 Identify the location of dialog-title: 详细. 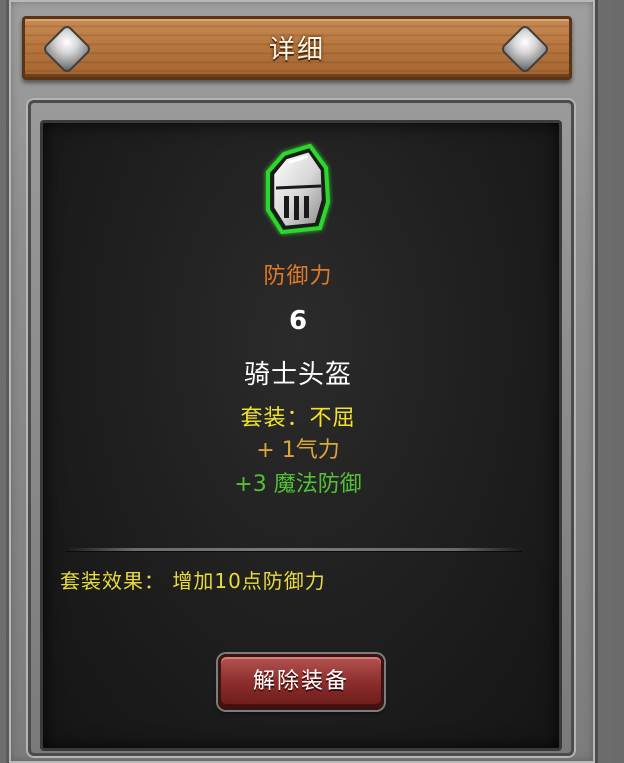
(296, 50).